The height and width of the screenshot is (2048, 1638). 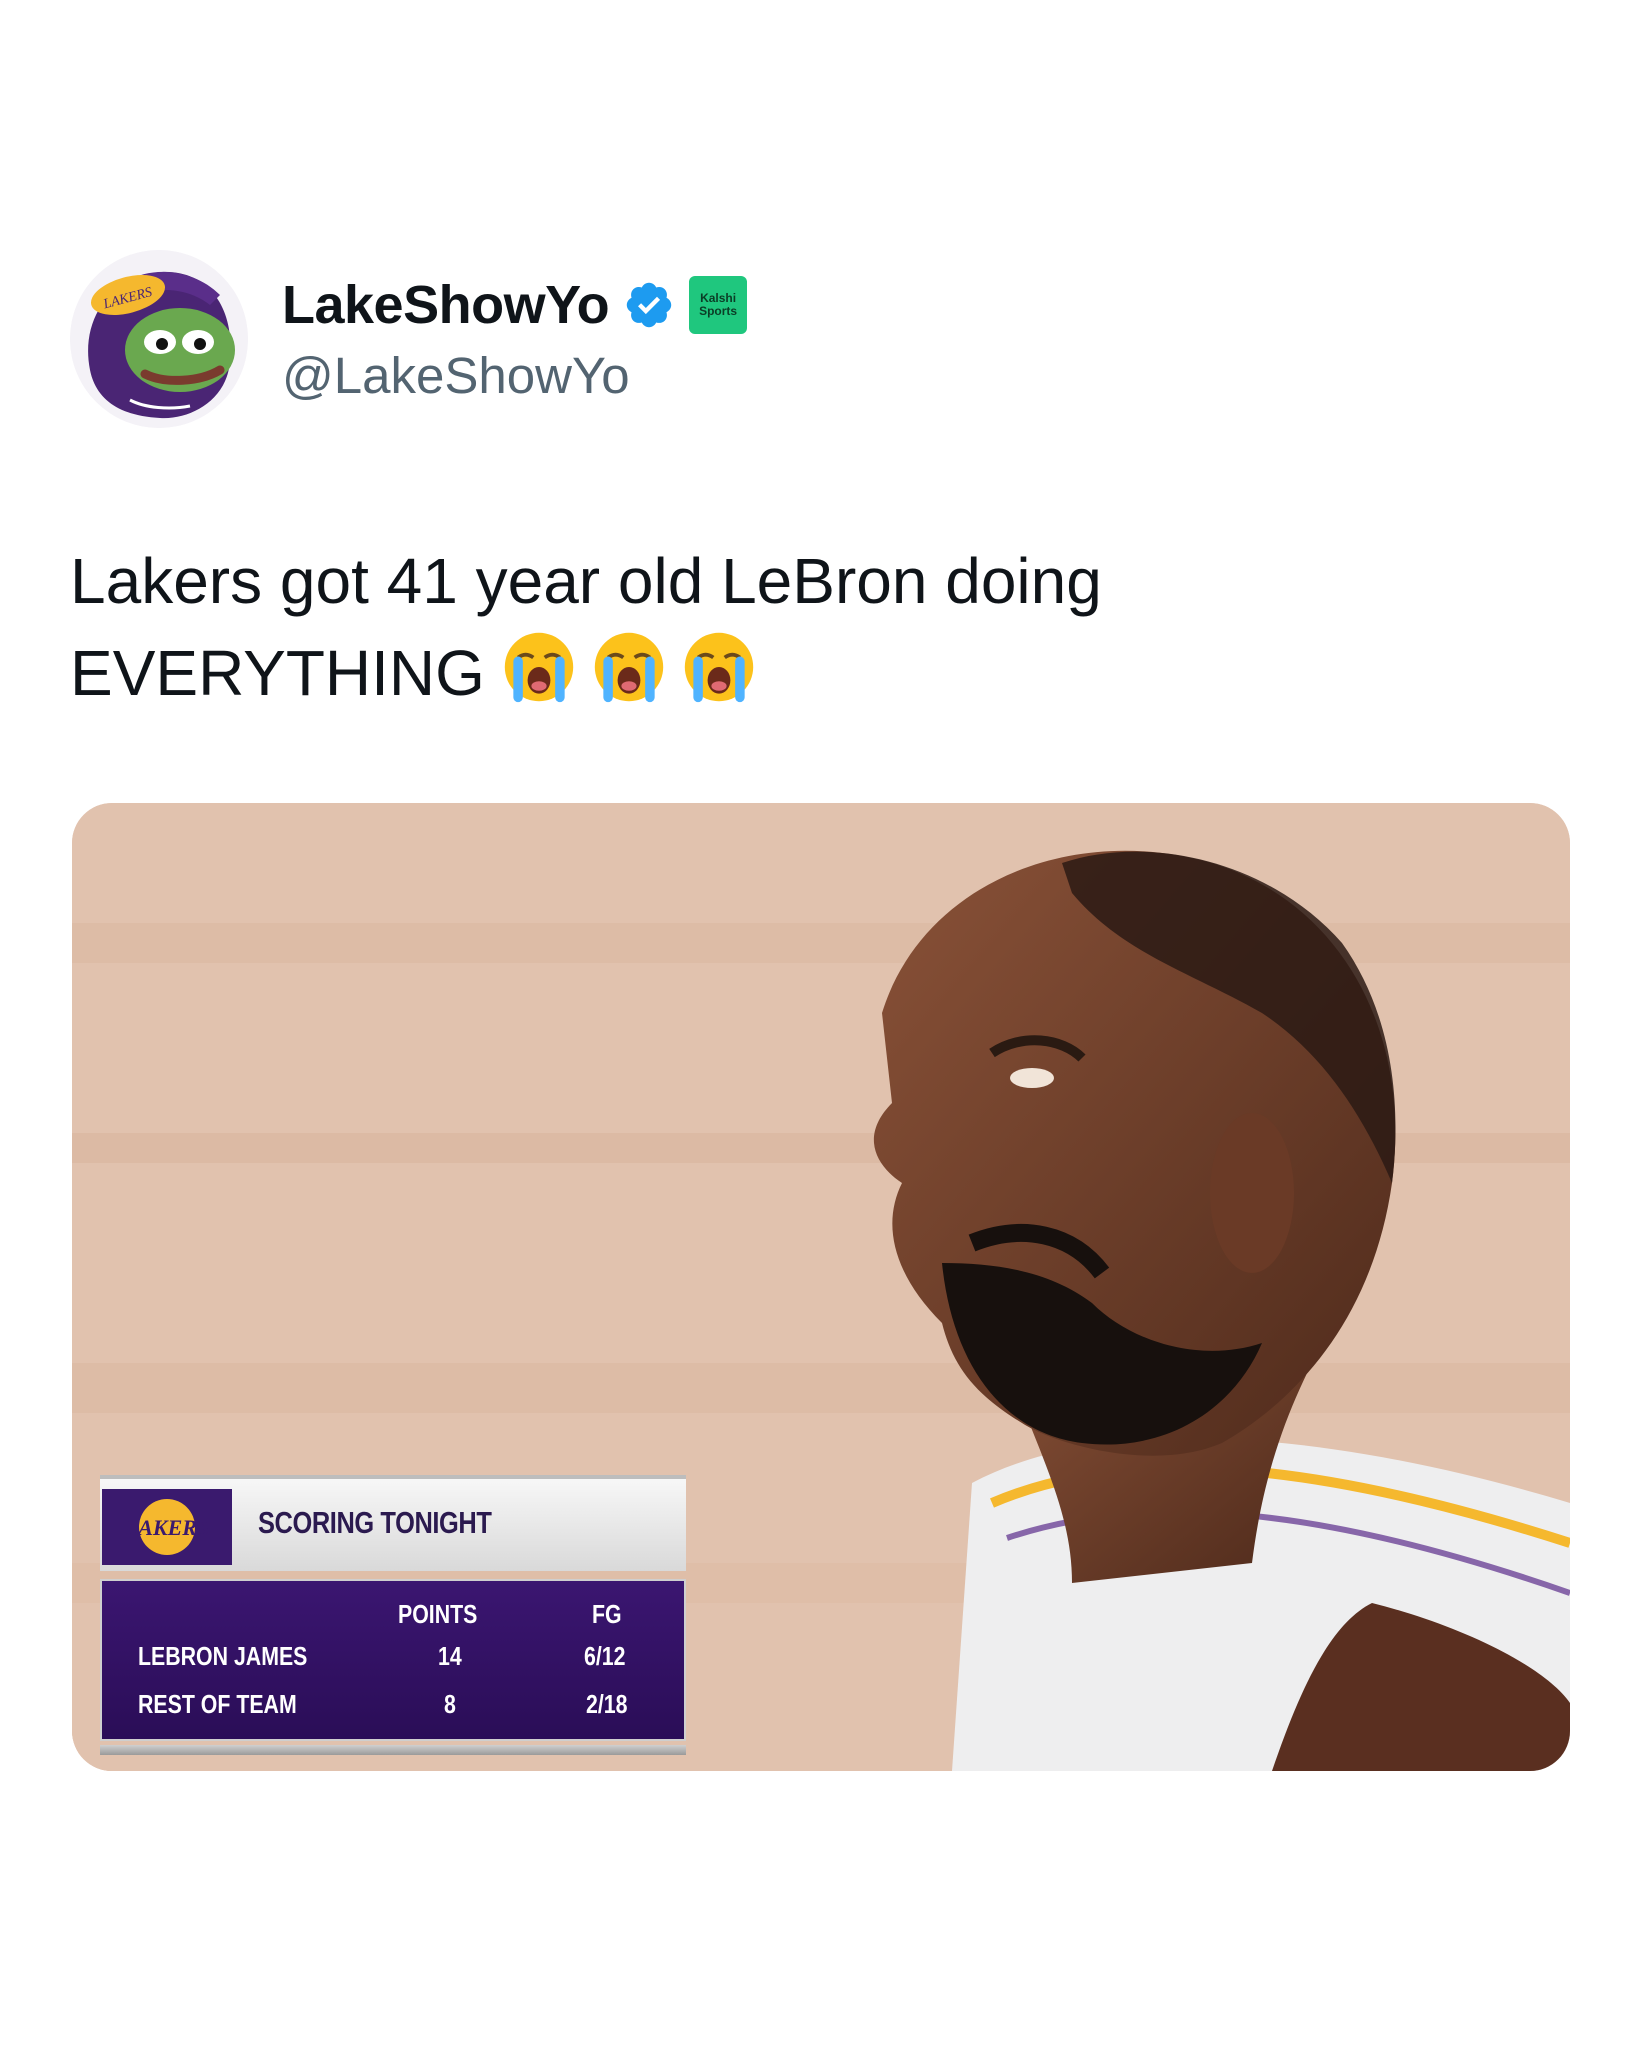 I want to click on tweet-text-line1: Lakers got 41 year old LeBron doing, so click(x=586, y=581).